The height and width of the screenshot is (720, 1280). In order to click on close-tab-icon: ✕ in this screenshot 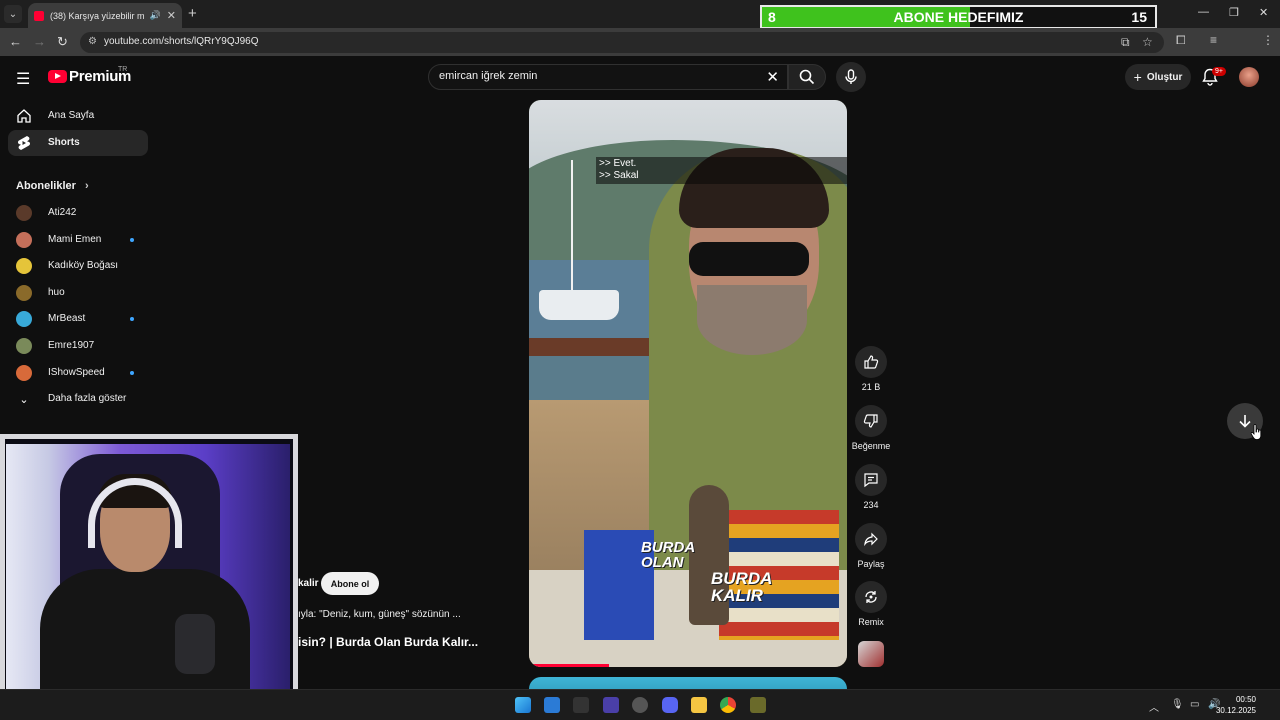, I will do `click(171, 15)`.